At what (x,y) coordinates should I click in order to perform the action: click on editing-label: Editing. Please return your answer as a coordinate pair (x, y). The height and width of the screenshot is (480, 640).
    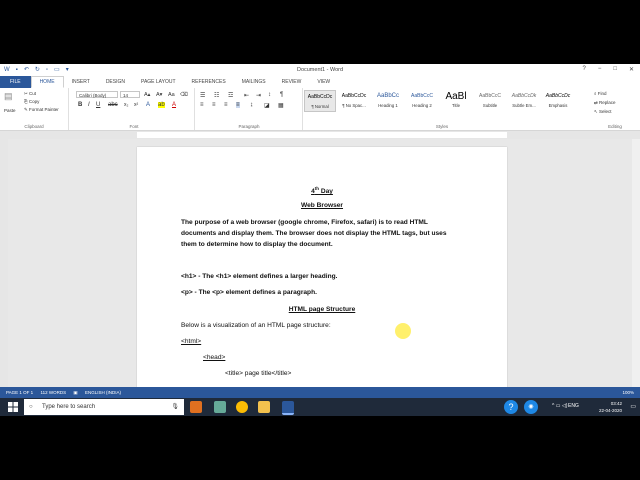
    Looking at the image, I should click on (615, 126).